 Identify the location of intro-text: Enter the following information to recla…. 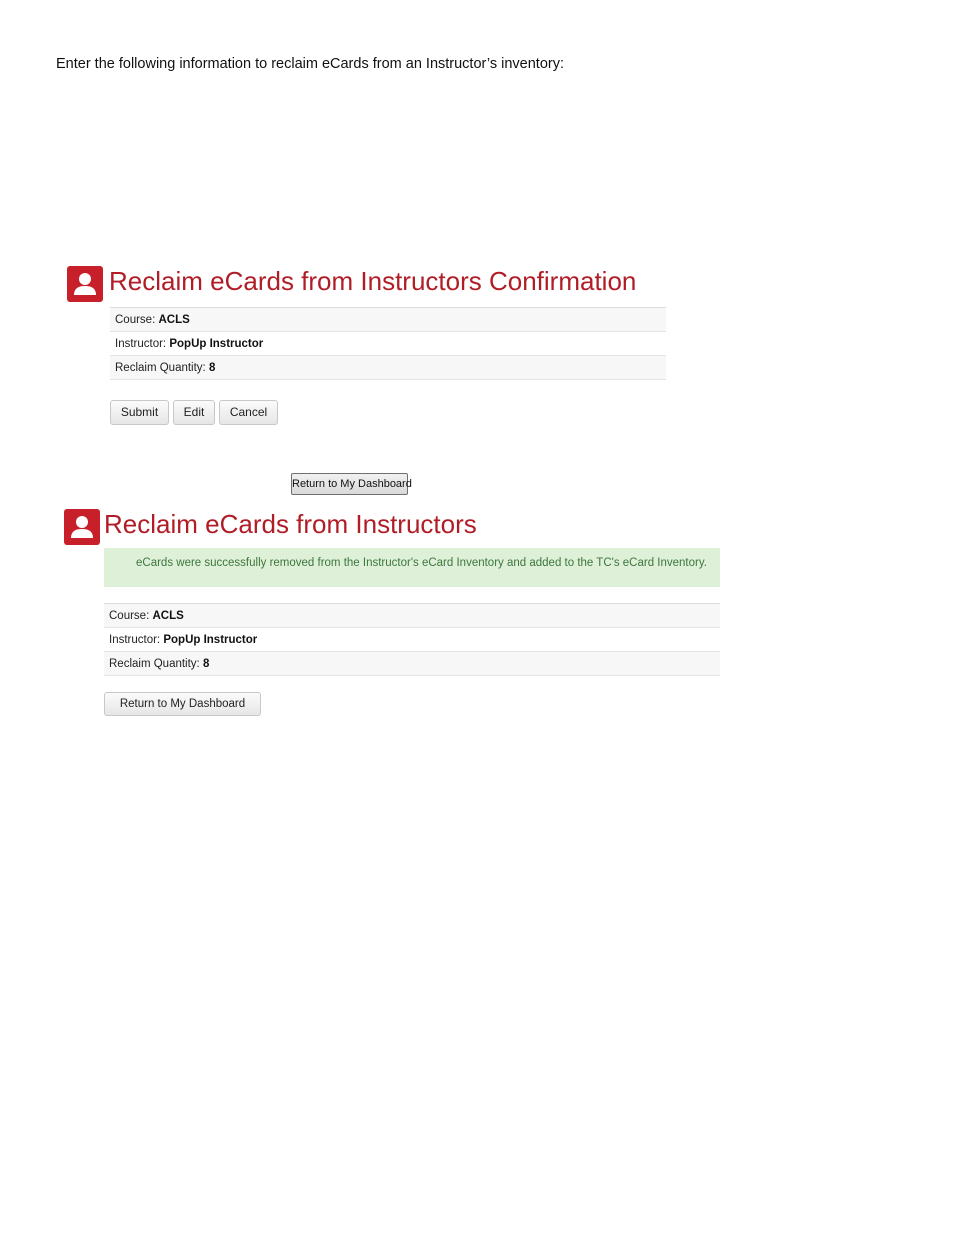
(310, 64).